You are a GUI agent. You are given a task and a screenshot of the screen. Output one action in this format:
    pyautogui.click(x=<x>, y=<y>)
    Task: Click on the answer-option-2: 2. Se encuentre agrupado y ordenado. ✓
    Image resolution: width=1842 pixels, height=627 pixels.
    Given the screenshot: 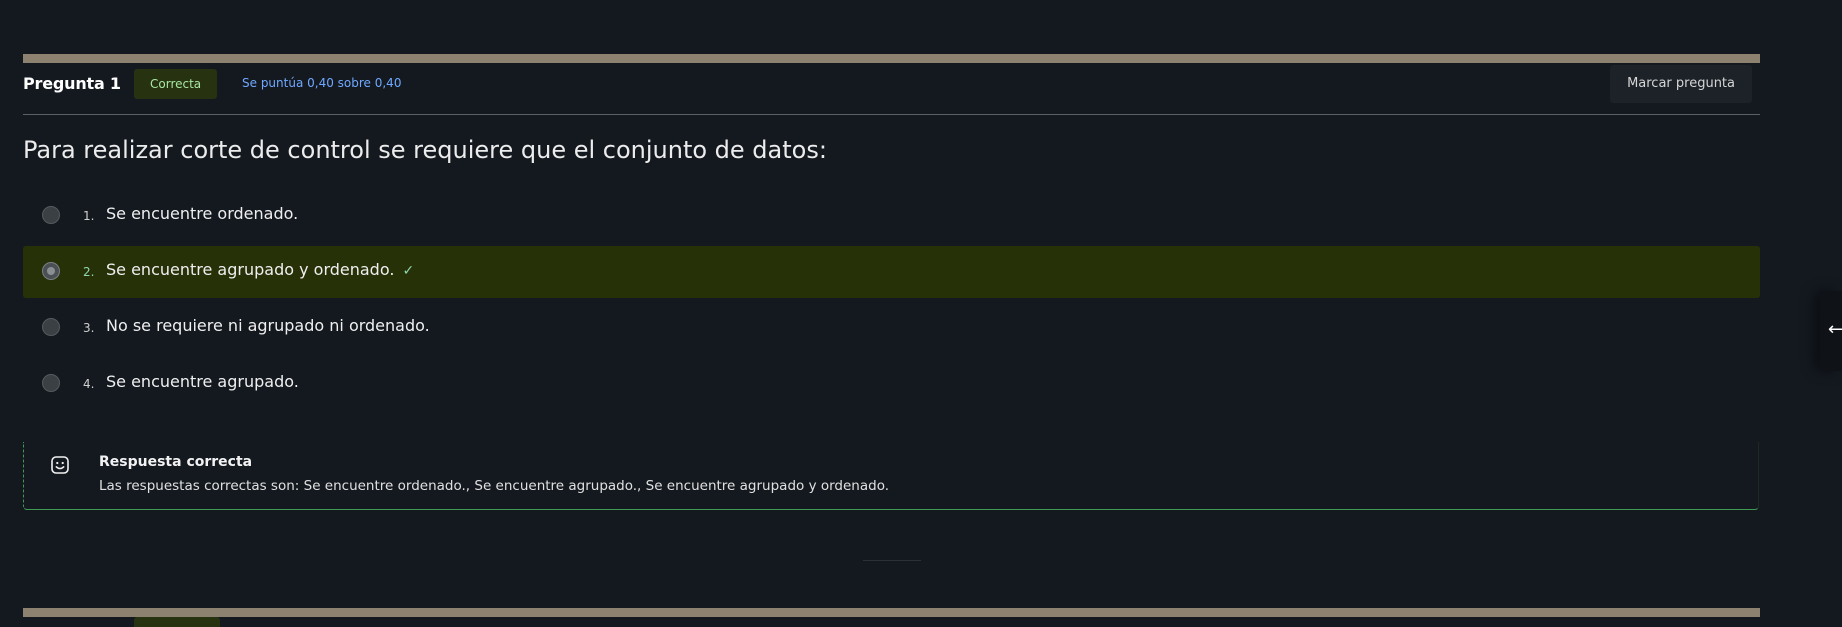 What is the action you would take?
    pyautogui.click(x=891, y=272)
    